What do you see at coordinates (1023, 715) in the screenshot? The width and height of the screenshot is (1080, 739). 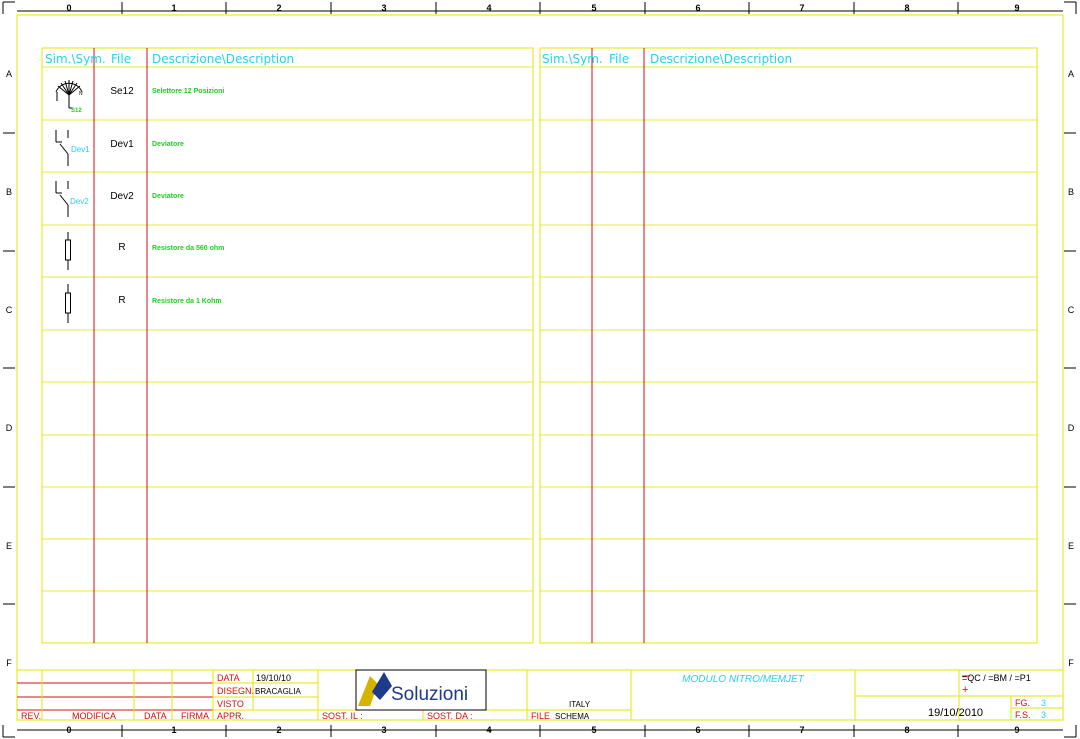 I see `fs-label: F.S.` at bounding box center [1023, 715].